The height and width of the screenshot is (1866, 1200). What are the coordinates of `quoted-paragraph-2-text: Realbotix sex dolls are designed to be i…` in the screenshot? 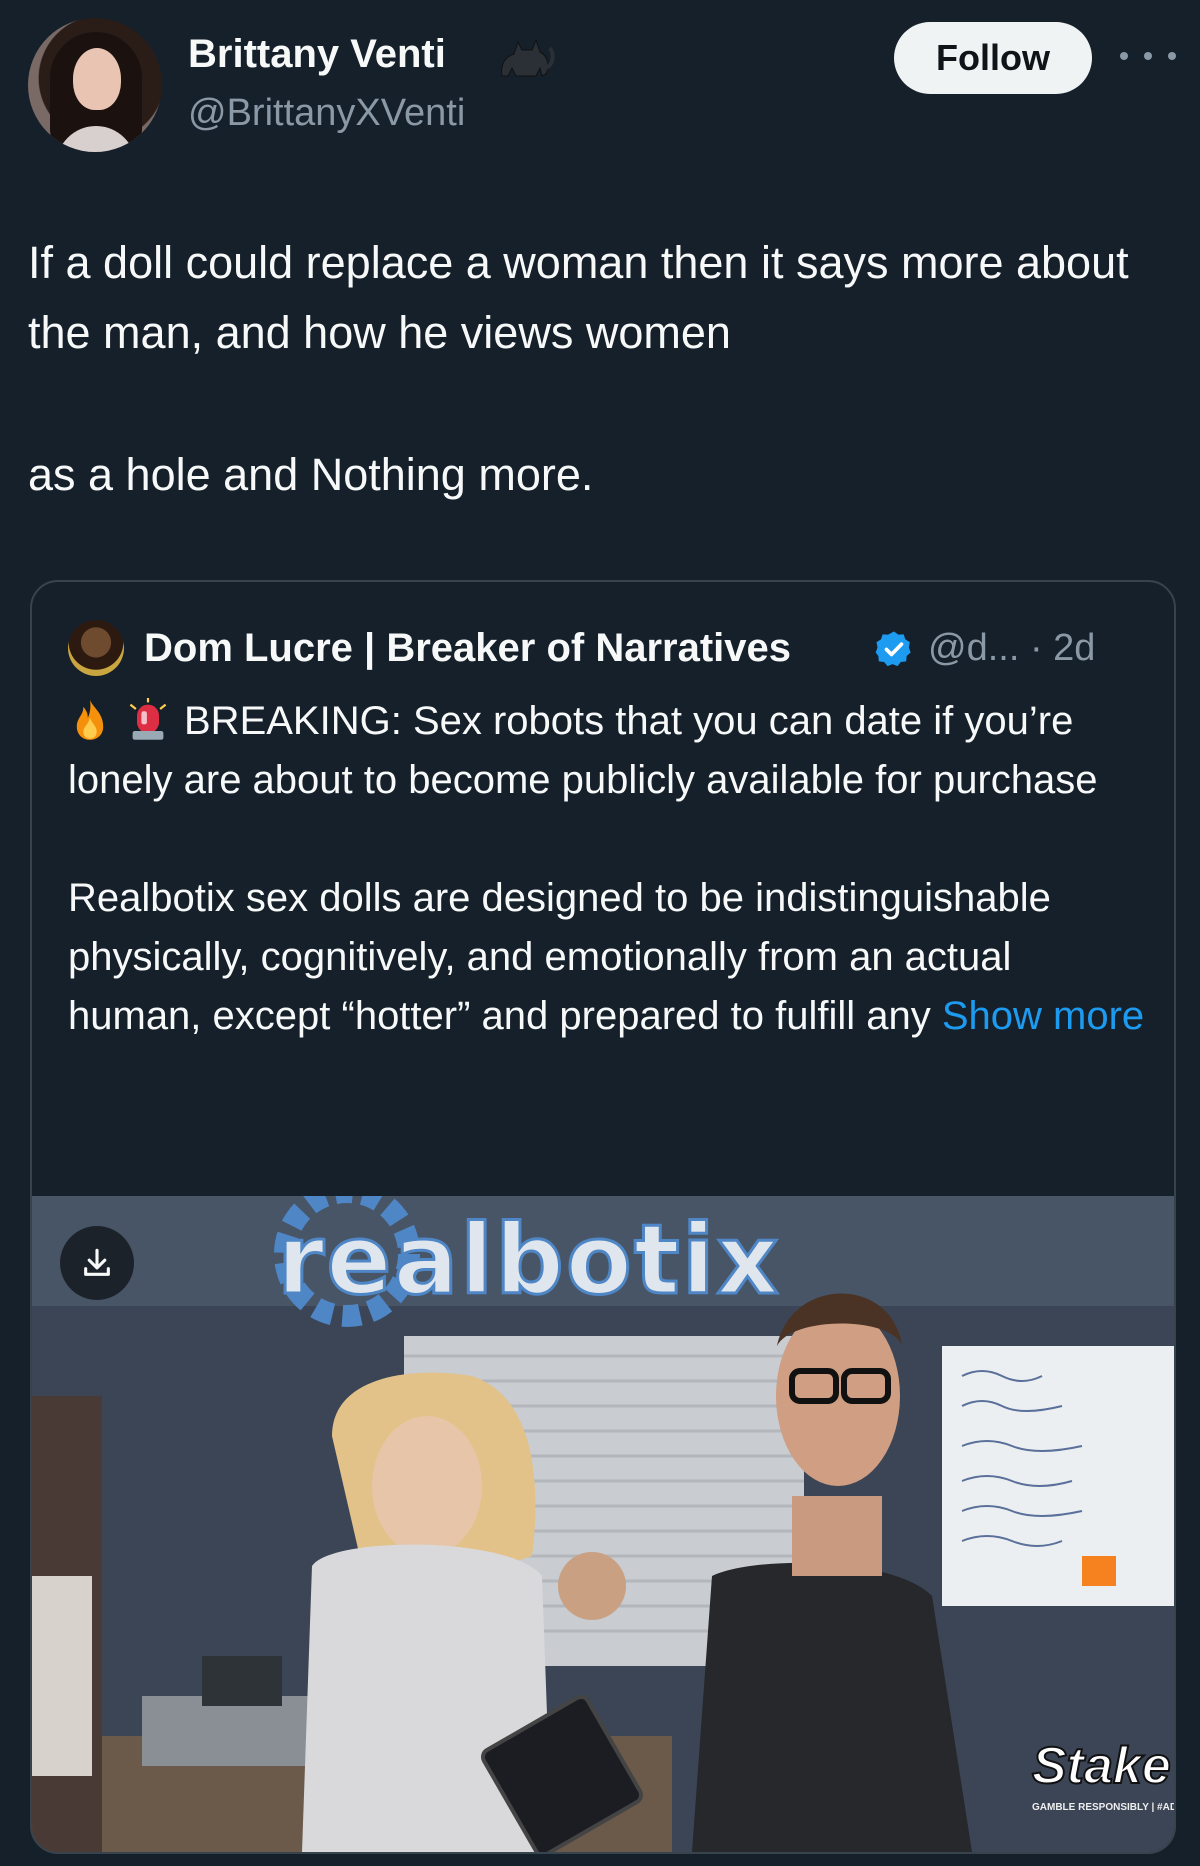 It's located at (559, 957).